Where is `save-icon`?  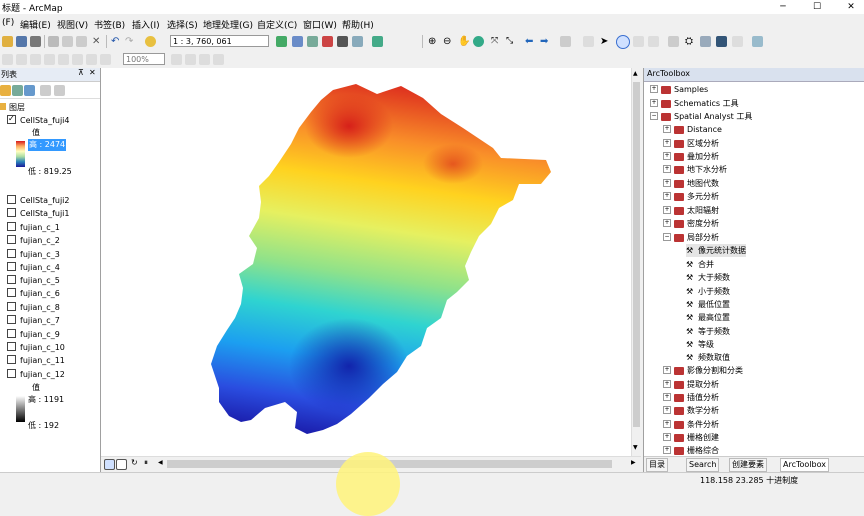
save-icon is located at coordinates (21, 41).